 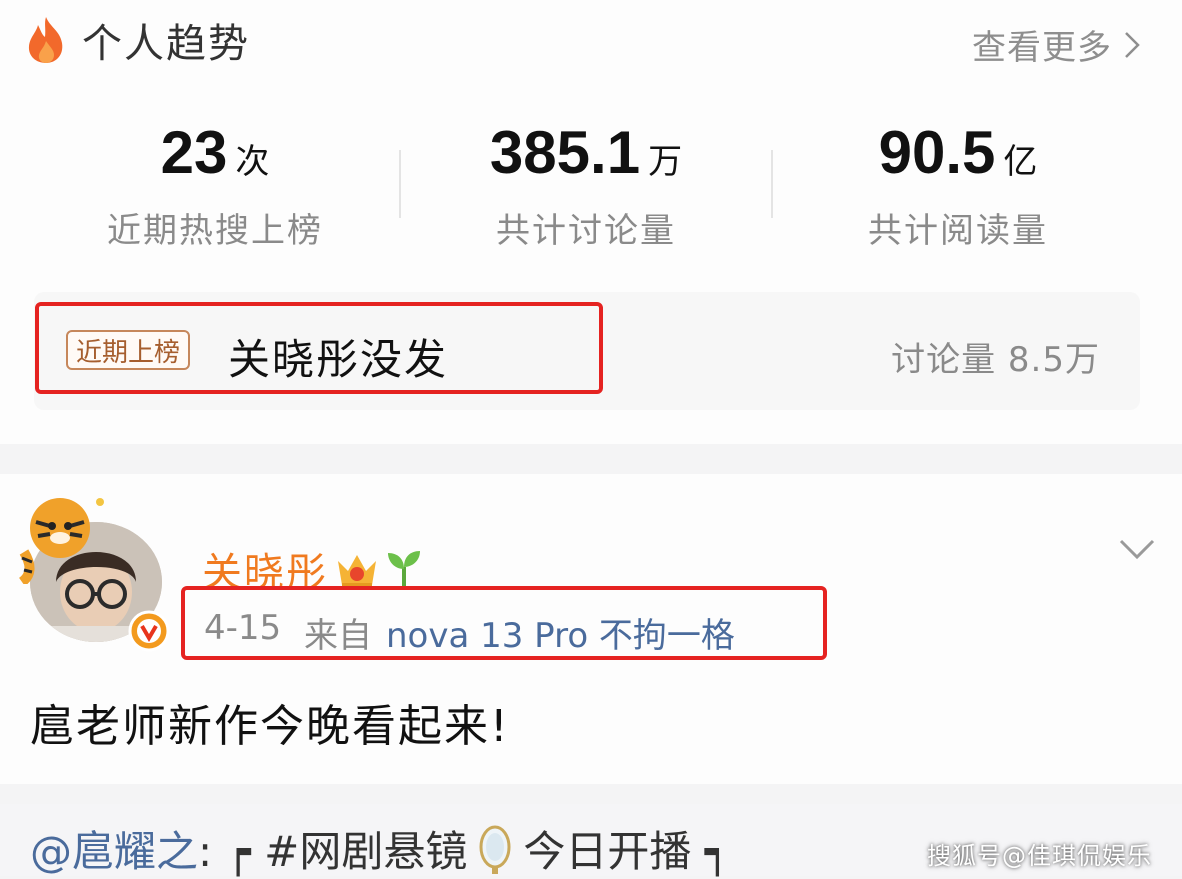 What do you see at coordinates (565, 152) in the screenshot?
I see `stat-value: 385.1` at bounding box center [565, 152].